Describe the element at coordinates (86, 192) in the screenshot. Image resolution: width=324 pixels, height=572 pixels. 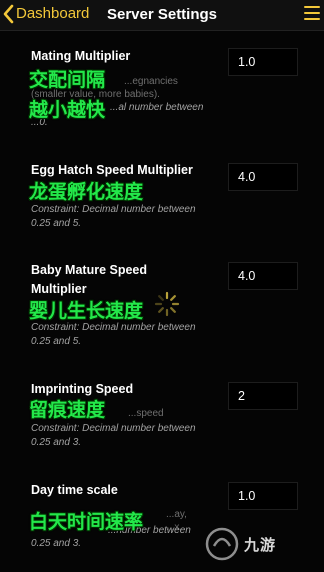
I see `overlay-caption: 龙蛋孵化速度` at that location.